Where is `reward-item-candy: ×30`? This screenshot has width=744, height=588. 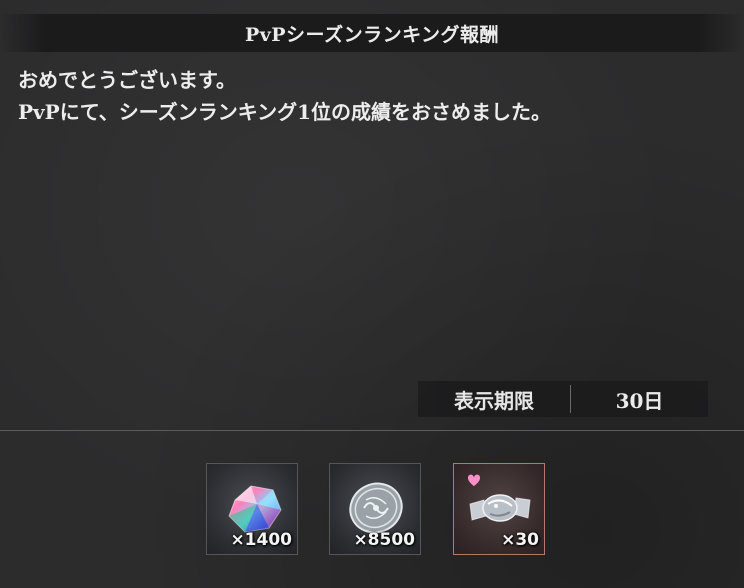 reward-item-candy: ×30 is located at coordinates (499, 509).